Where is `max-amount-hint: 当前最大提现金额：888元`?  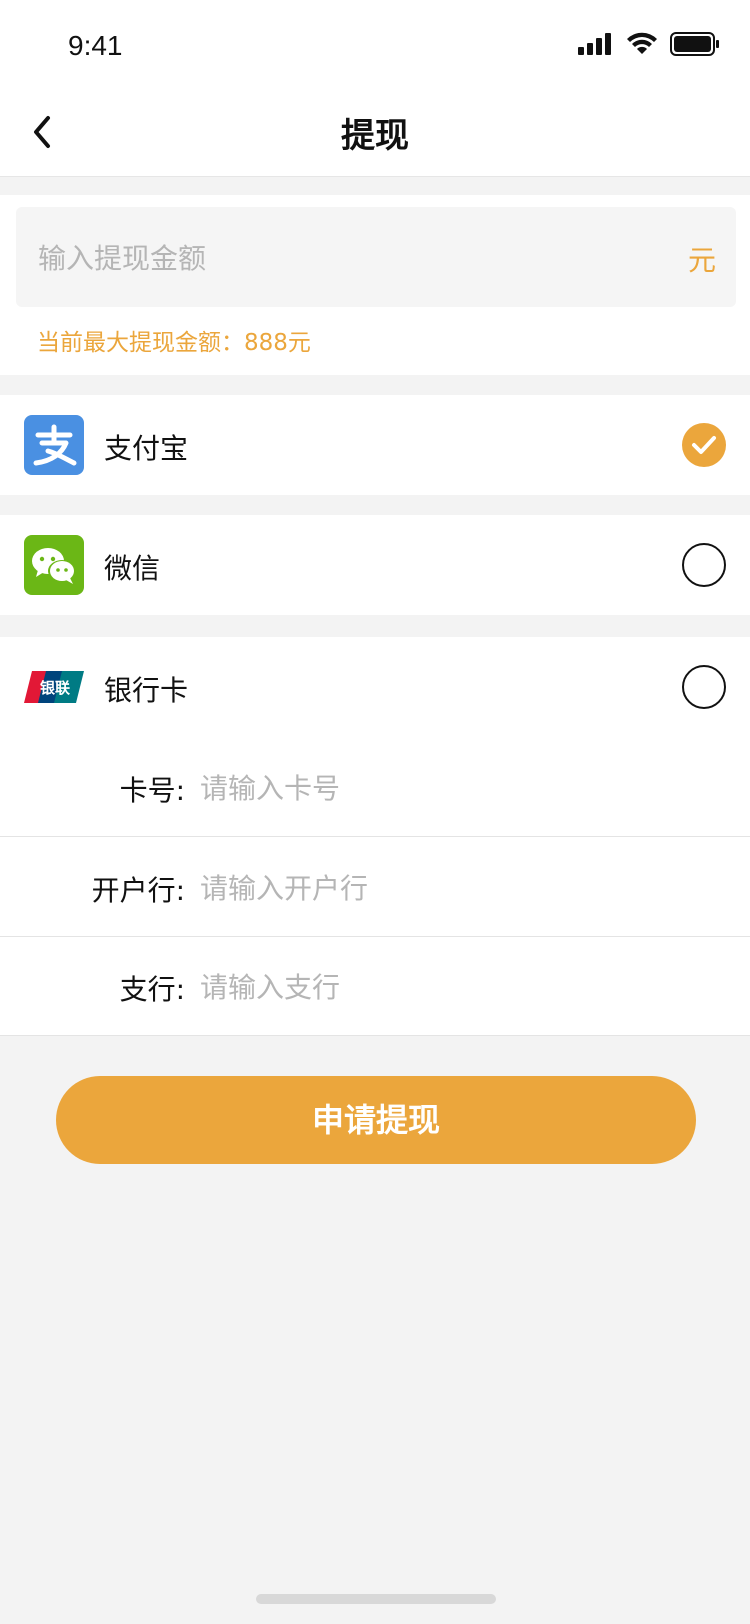 max-amount-hint: 当前最大提现金额：888元 is located at coordinates (174, 343).